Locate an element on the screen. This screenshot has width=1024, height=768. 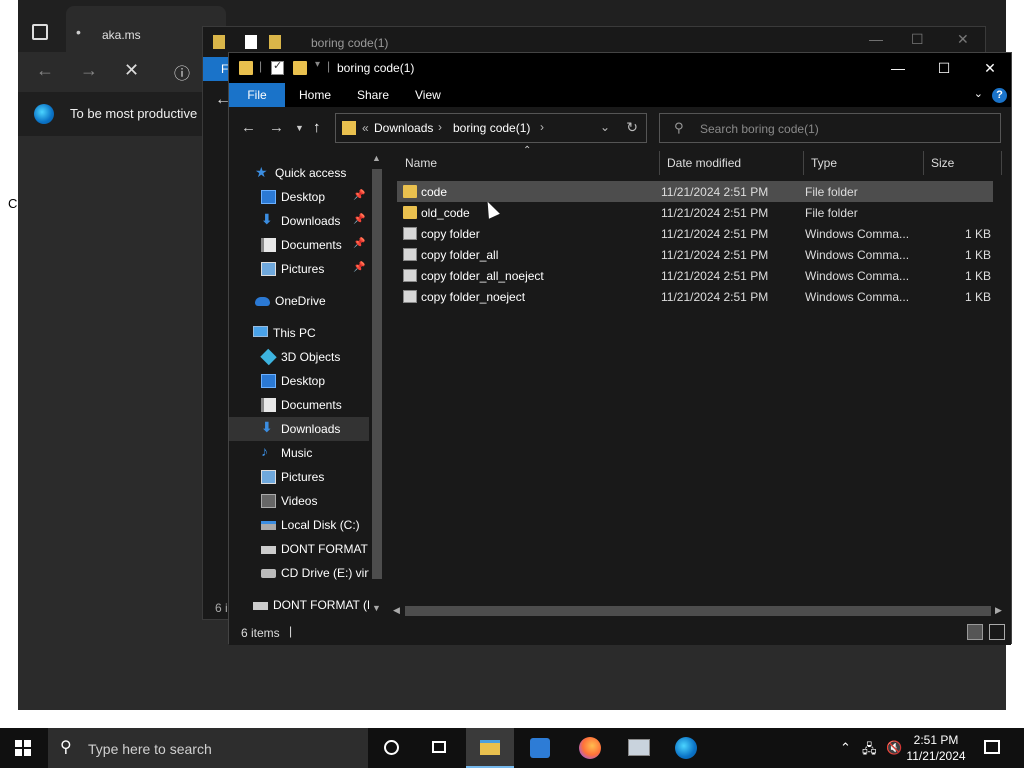
scroll-down-icon: ▼ is located at coordinates (376, 608).